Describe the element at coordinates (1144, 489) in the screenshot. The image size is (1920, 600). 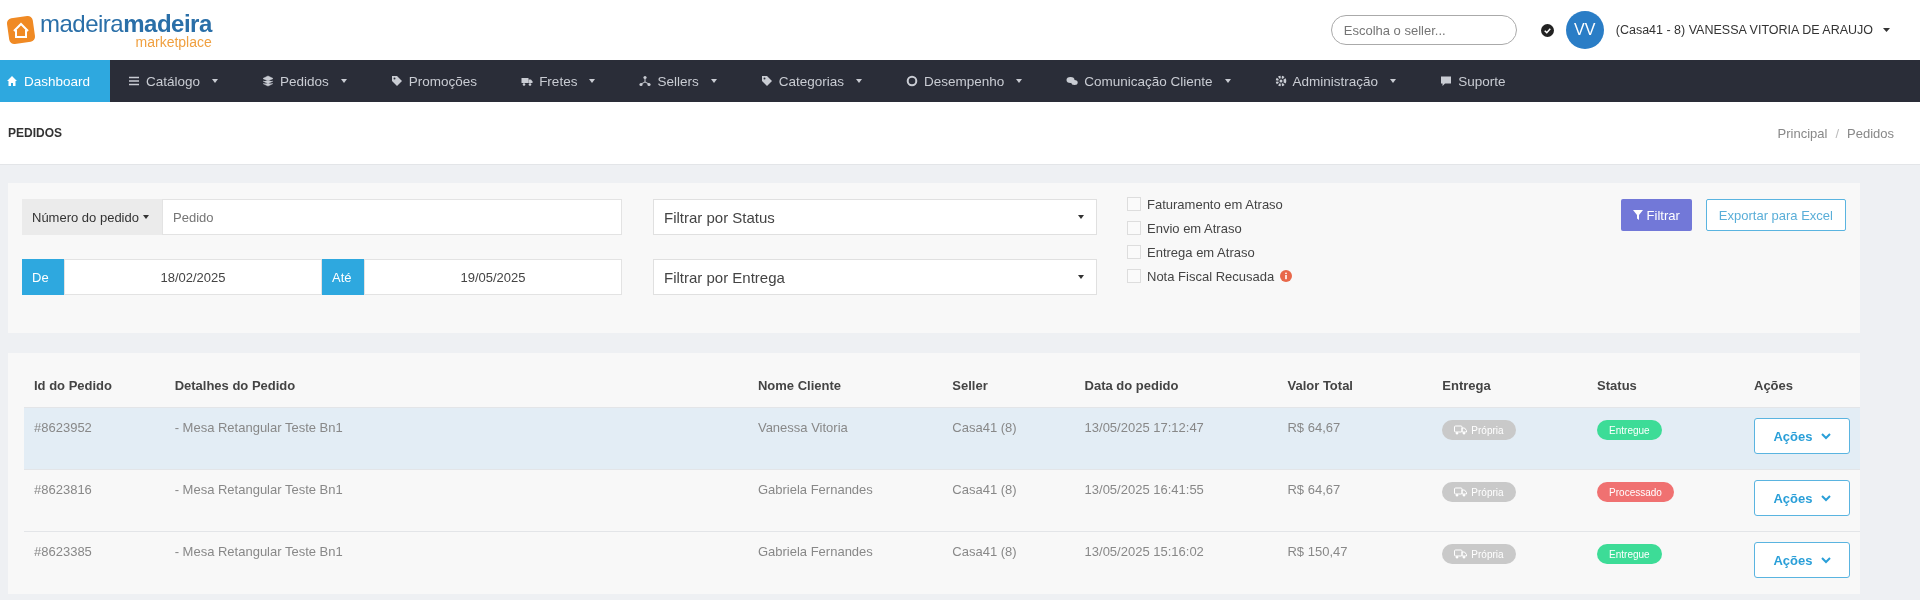
I see `order-date: 13/05/2025 16:41:55` at that location.